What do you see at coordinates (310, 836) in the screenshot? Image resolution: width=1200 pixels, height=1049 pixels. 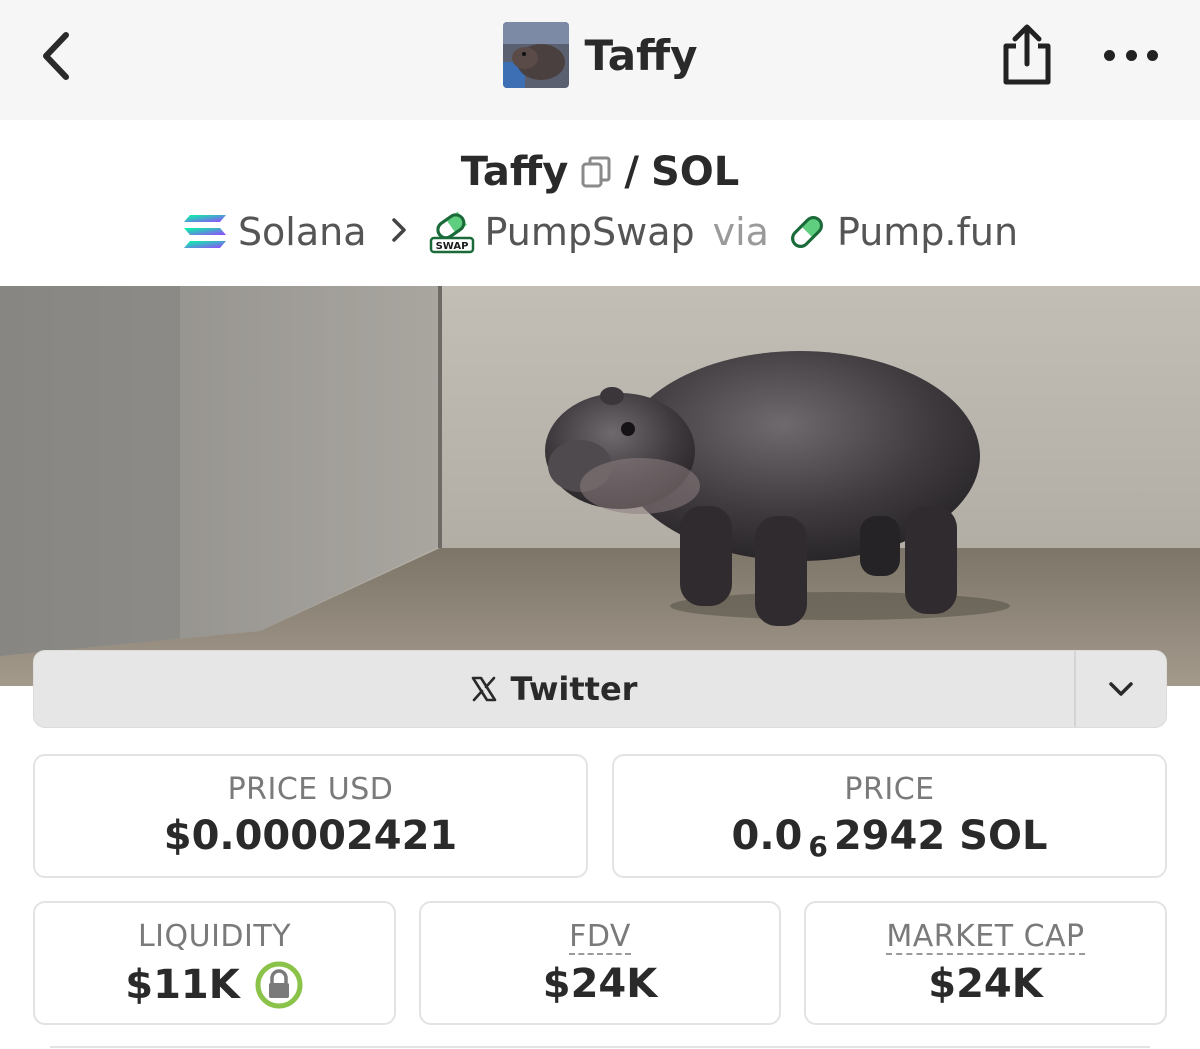 I see `price-usd-value: $0.00002421` at bounding box center [310, 836].